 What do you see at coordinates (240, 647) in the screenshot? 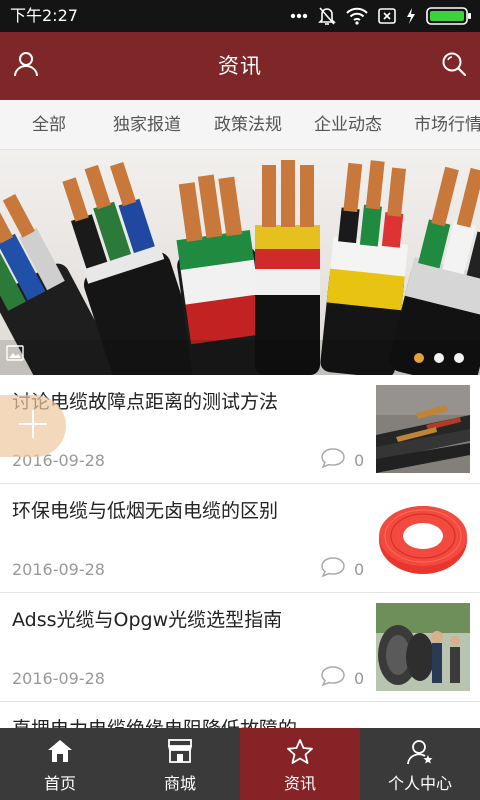
I see `news-item: Adss光缆与Opgw光缆选型指南 2016-09-28 0` at bounding box center [240, 647].